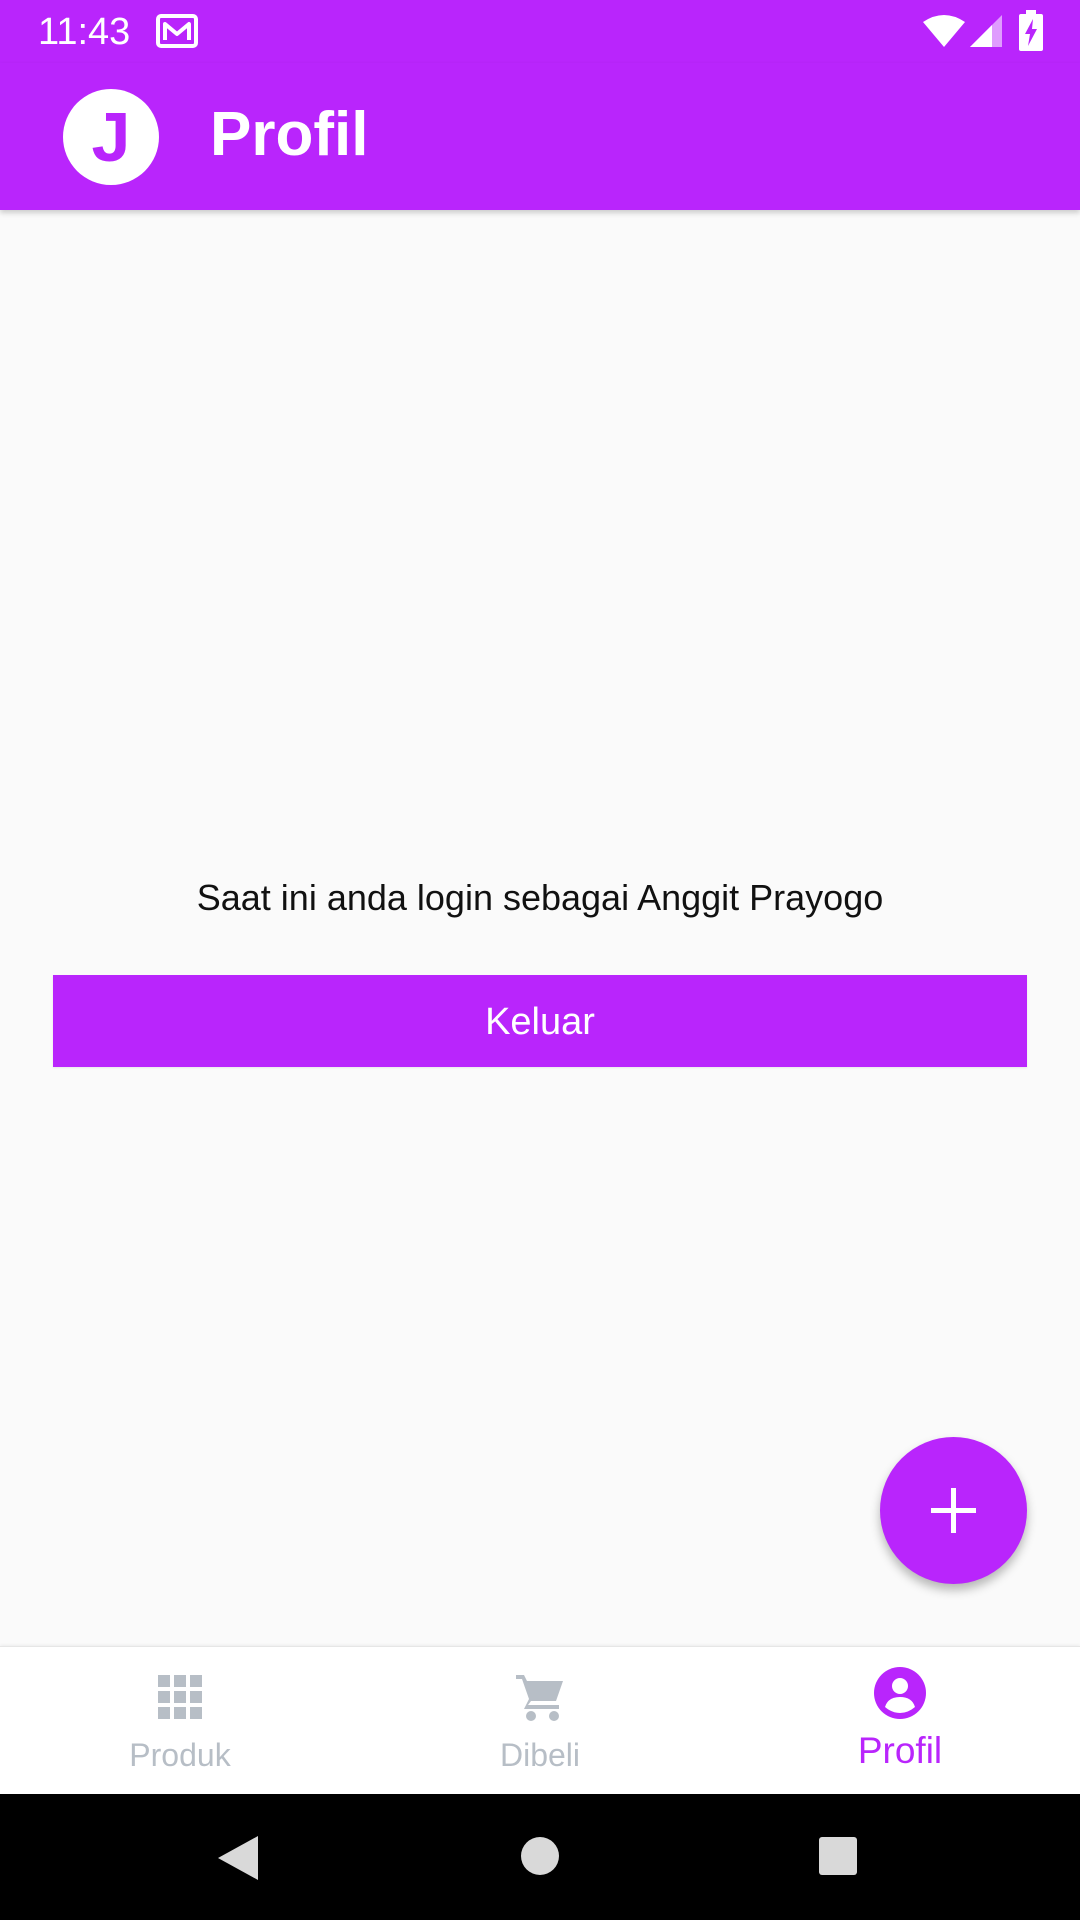 Image resolution: width=1080 pixels, height=1920 pixels. I want to click on nav-label-profil: Profil, so click(900, 1750).